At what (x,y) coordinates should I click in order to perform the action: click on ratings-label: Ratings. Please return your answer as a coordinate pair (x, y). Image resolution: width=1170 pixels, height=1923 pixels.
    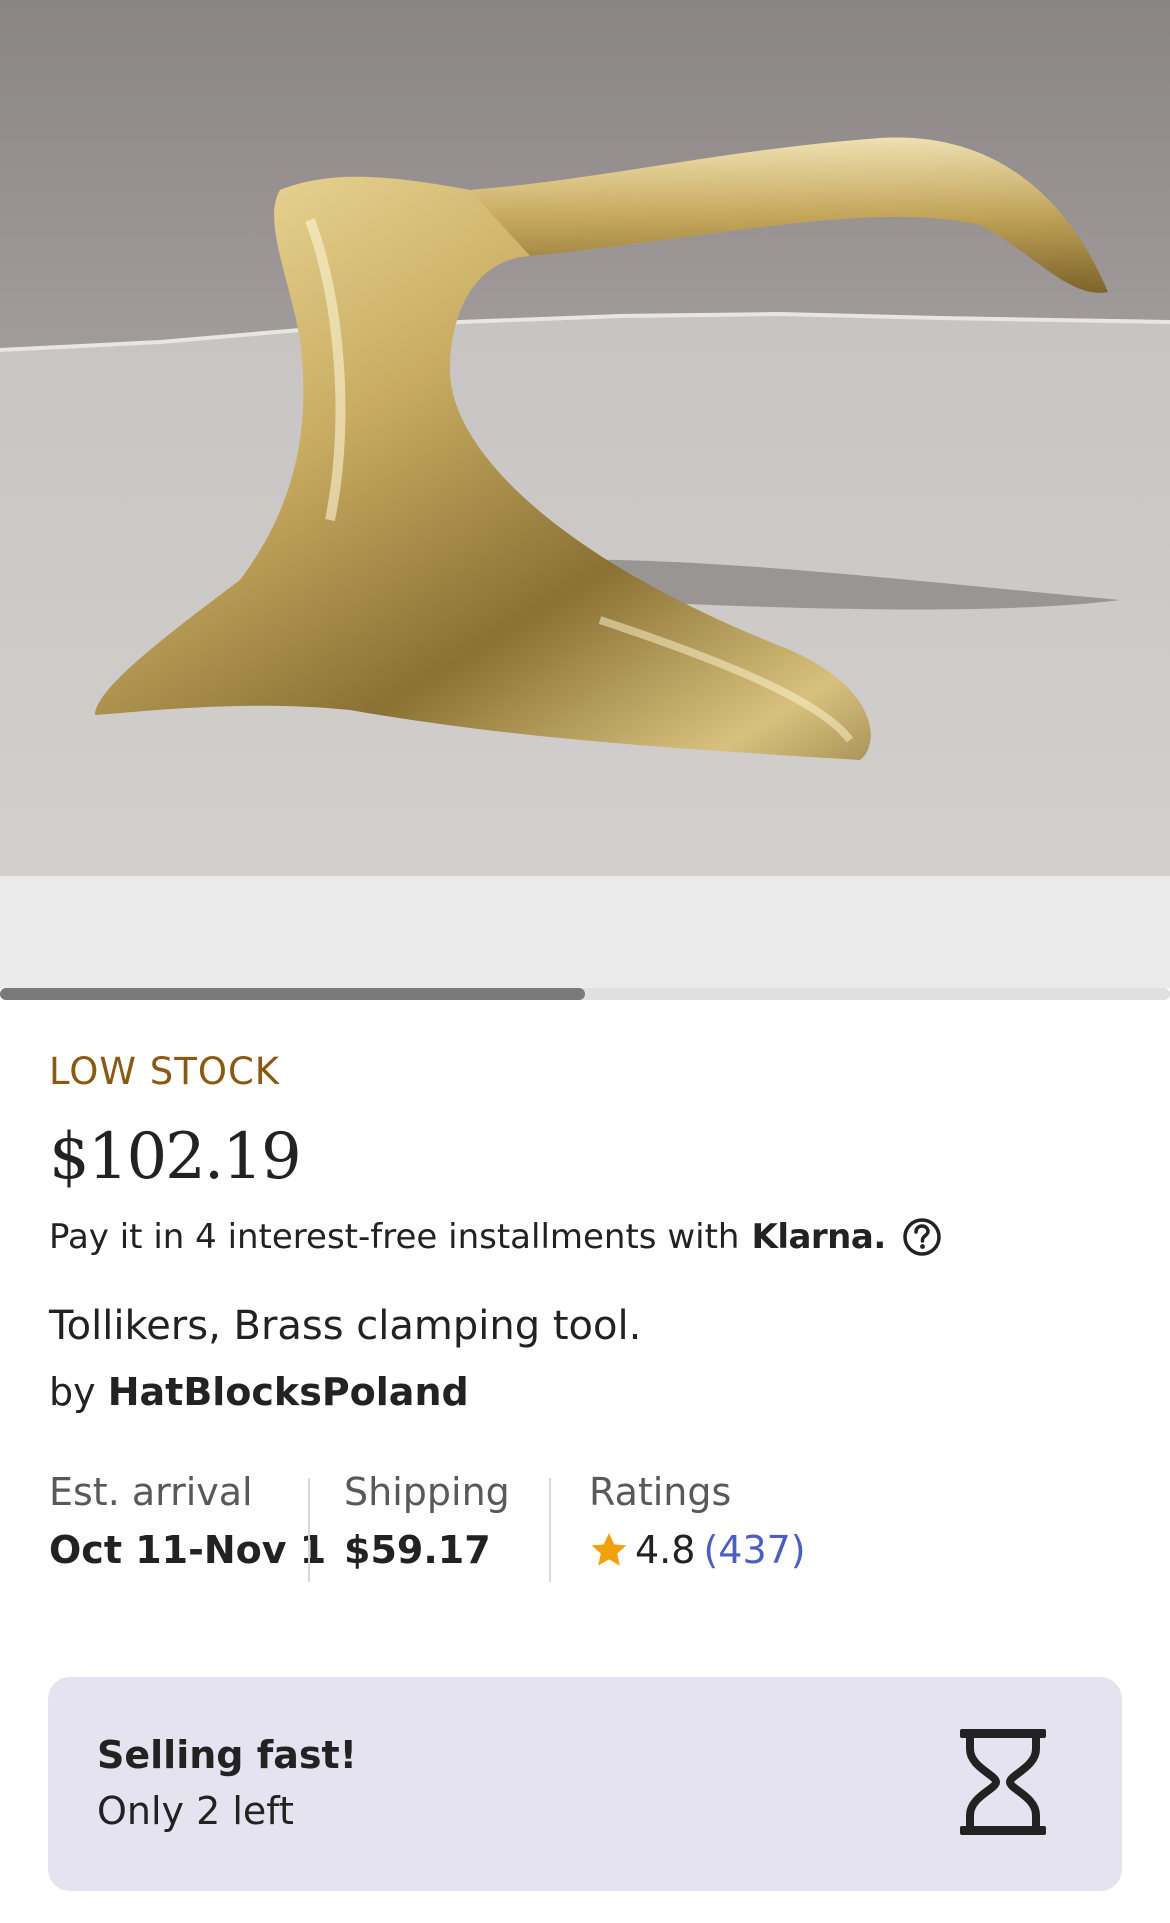
    Looking at the image, I should click on (660, 1492).